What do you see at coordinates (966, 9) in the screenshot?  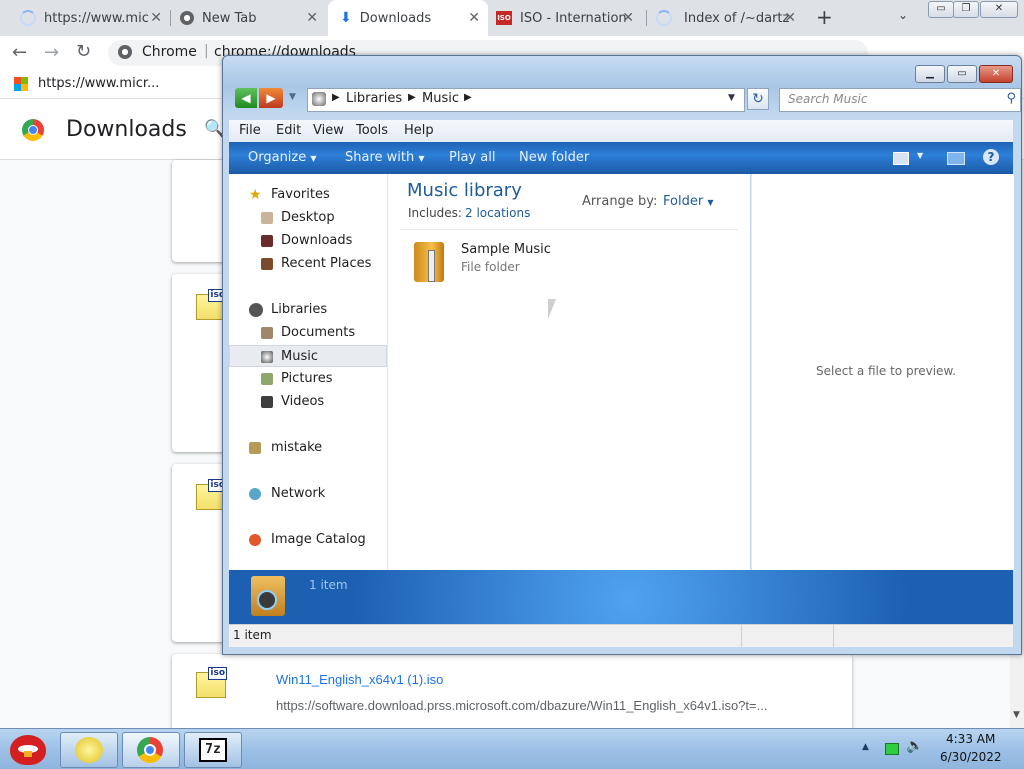 I see `maximize-button: ❐` at bounding box center [966, 9].